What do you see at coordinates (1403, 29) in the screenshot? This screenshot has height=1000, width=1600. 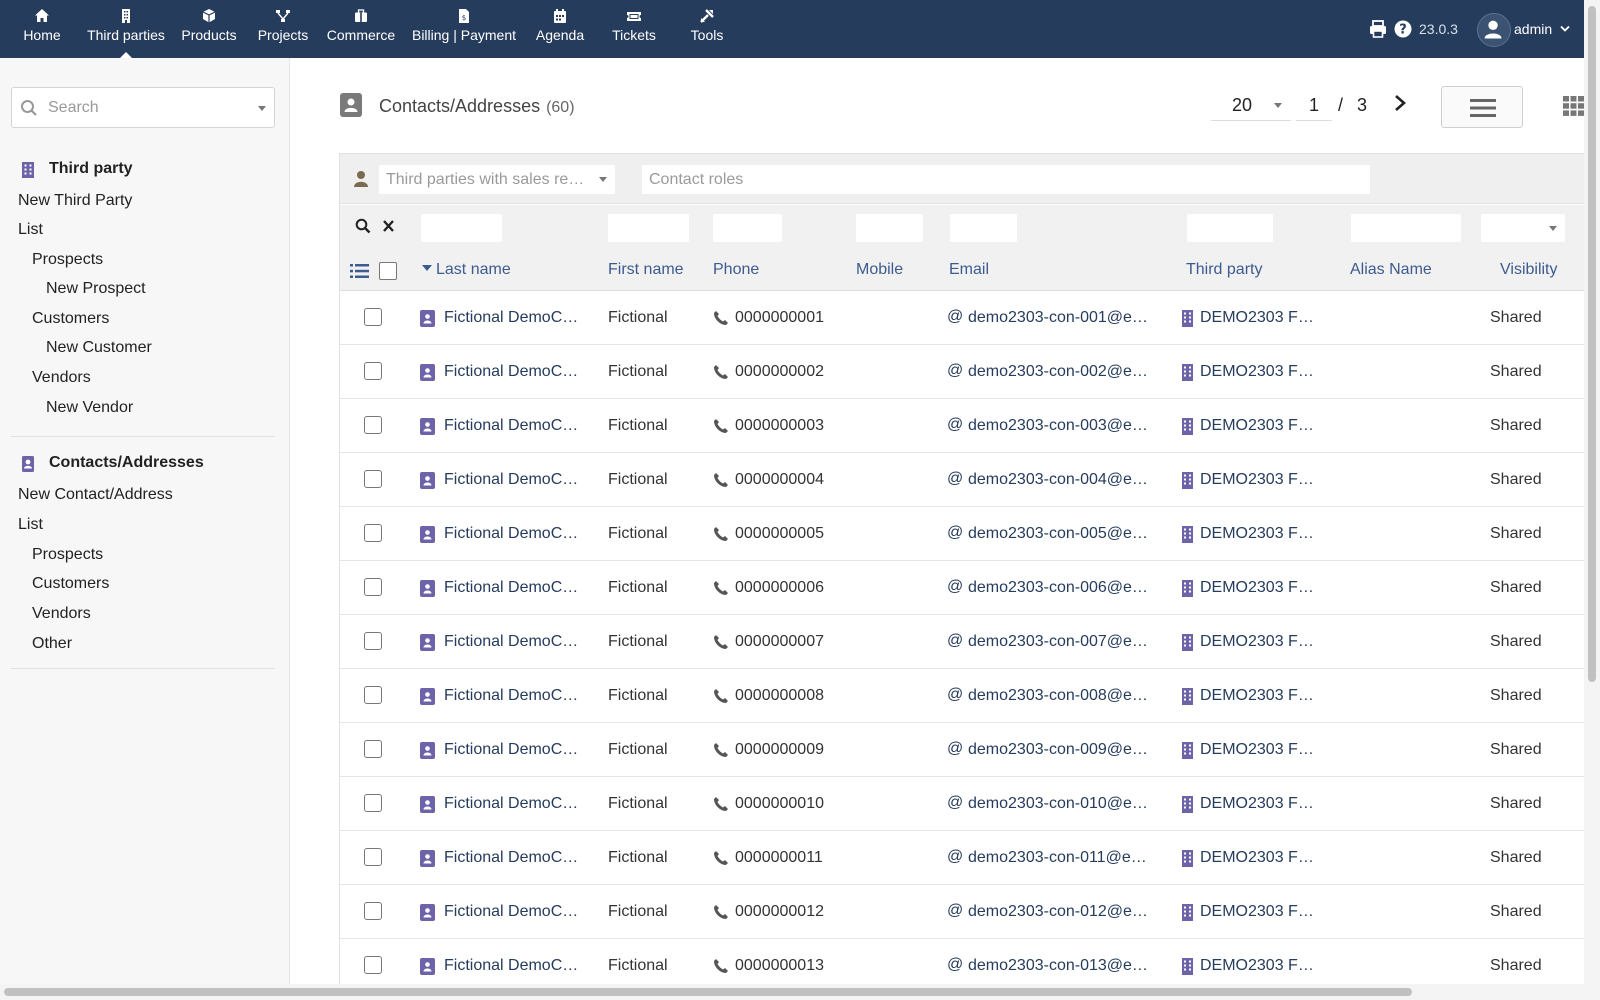 I see `help-icon: ?` at bounding box center [1403, 29].